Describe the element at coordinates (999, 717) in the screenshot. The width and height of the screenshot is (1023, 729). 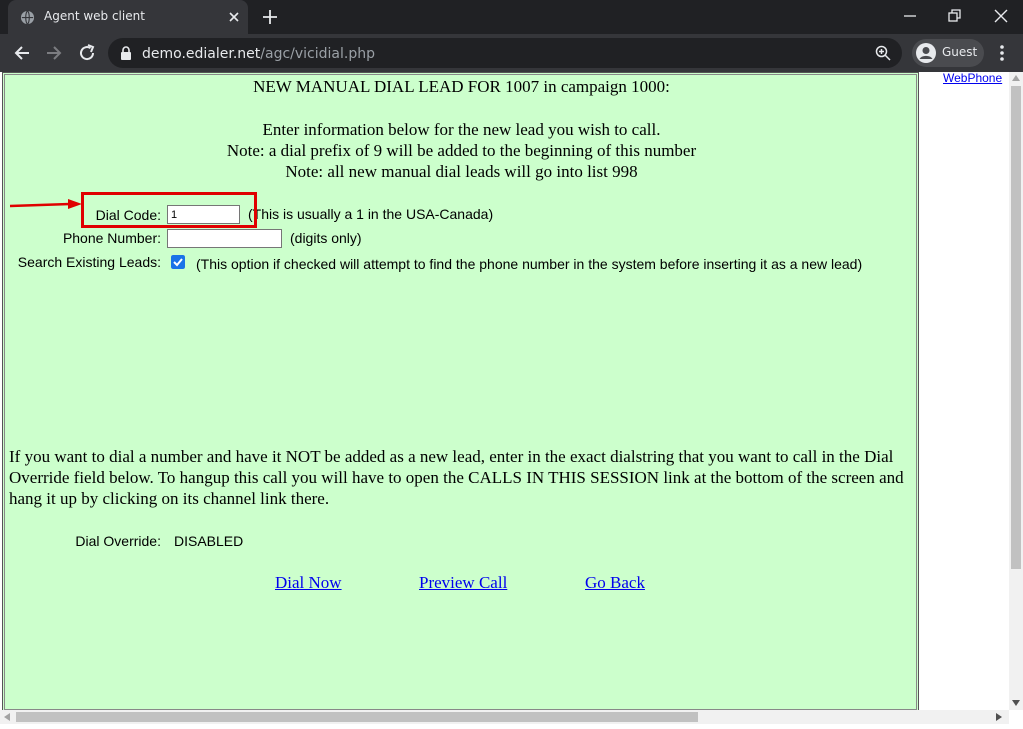
I see `scroll-right-icon` at that location.